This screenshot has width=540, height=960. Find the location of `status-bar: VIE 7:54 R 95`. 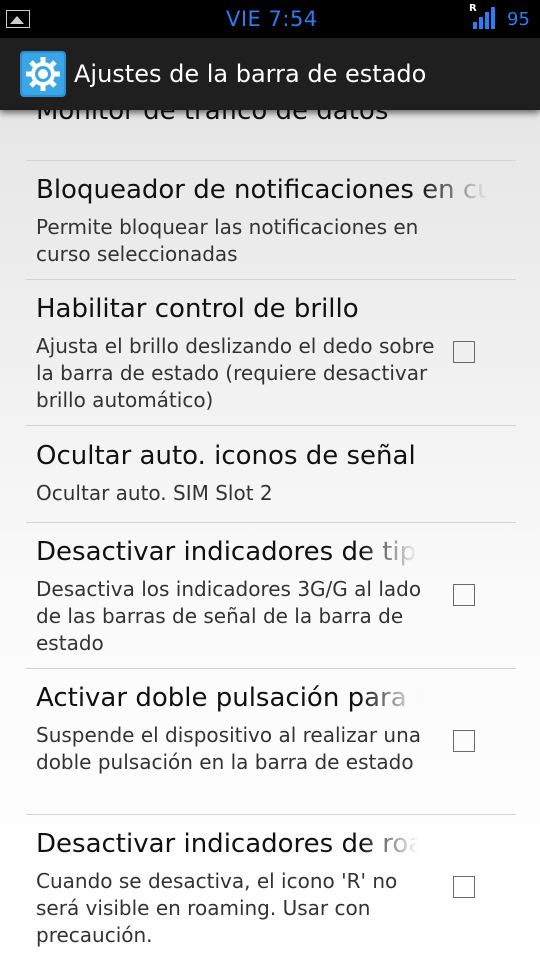

status-bar: VIE 7:54 R 95 is located at coordinates (270, 19).